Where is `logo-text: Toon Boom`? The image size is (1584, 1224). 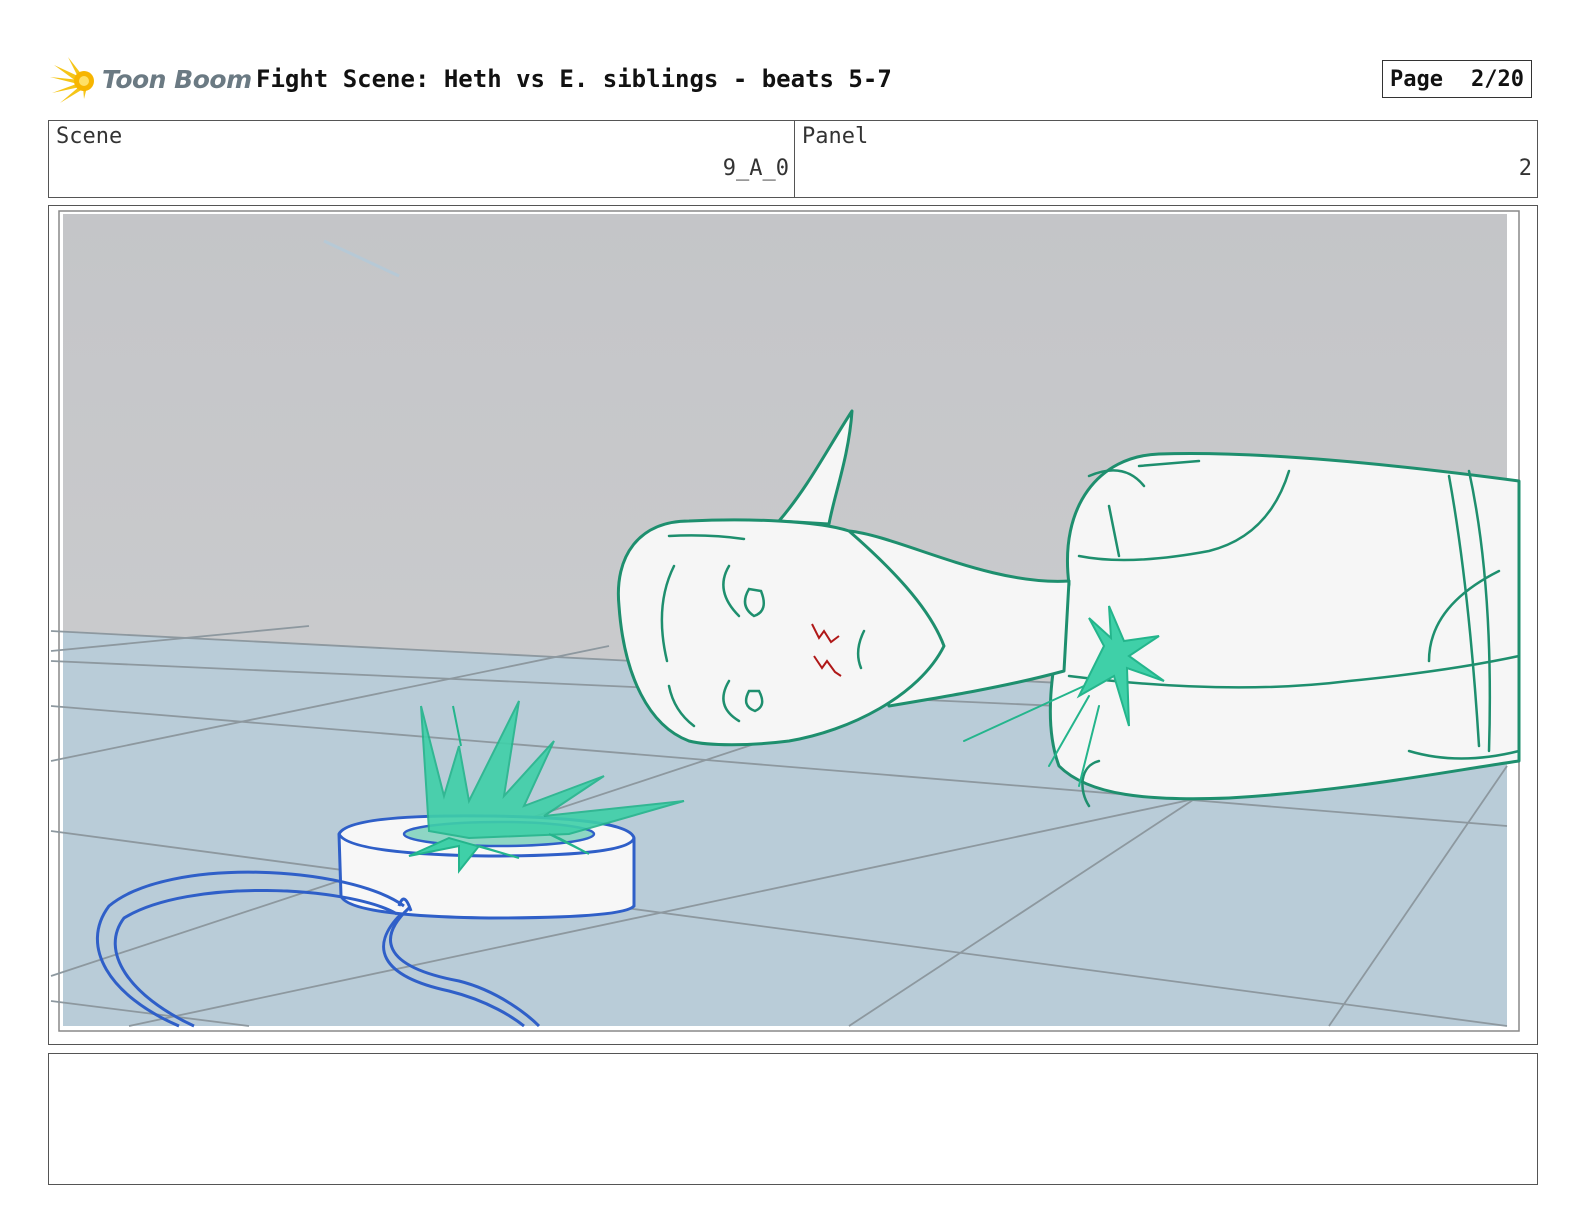 logo-text: Toon Boom is located at coordinates (177, 79).